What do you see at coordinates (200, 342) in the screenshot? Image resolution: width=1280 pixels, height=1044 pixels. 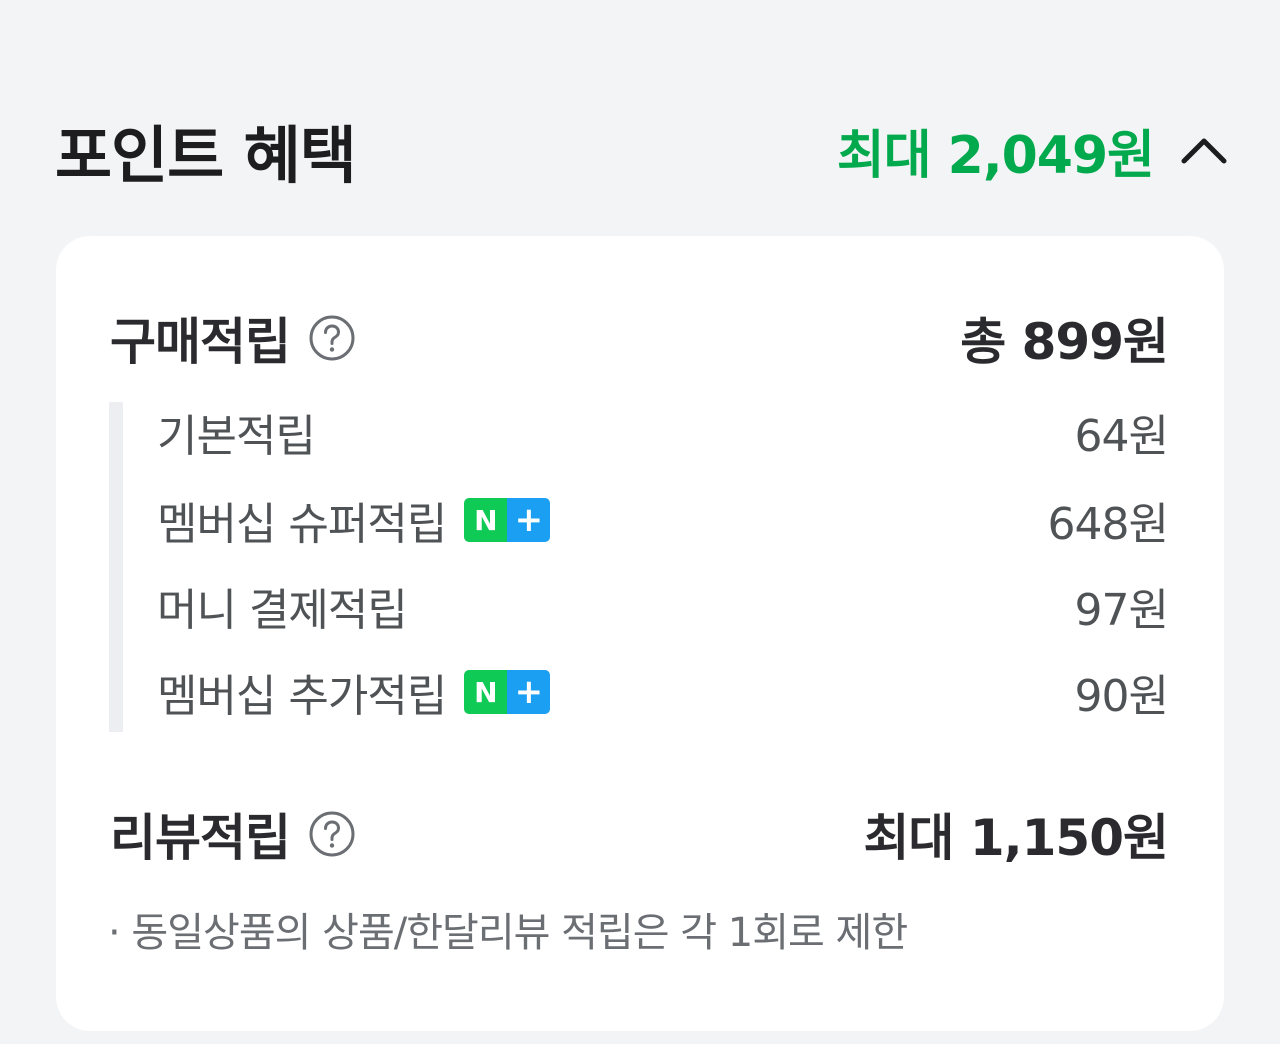 I see `purchase-points-label: 구매적립` at bounding box center [200, 342].